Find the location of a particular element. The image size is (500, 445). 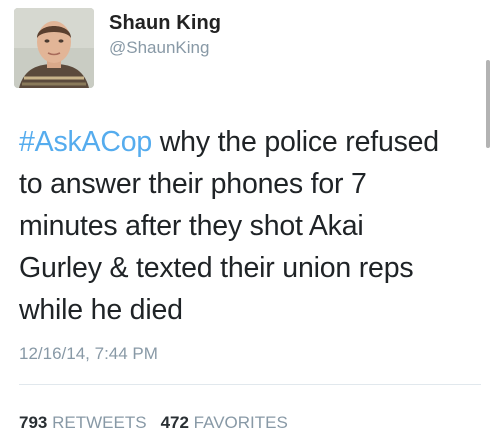

tweet-timestamp: 12/16/14, 7:44 PM is located at coordinates (88, 354).